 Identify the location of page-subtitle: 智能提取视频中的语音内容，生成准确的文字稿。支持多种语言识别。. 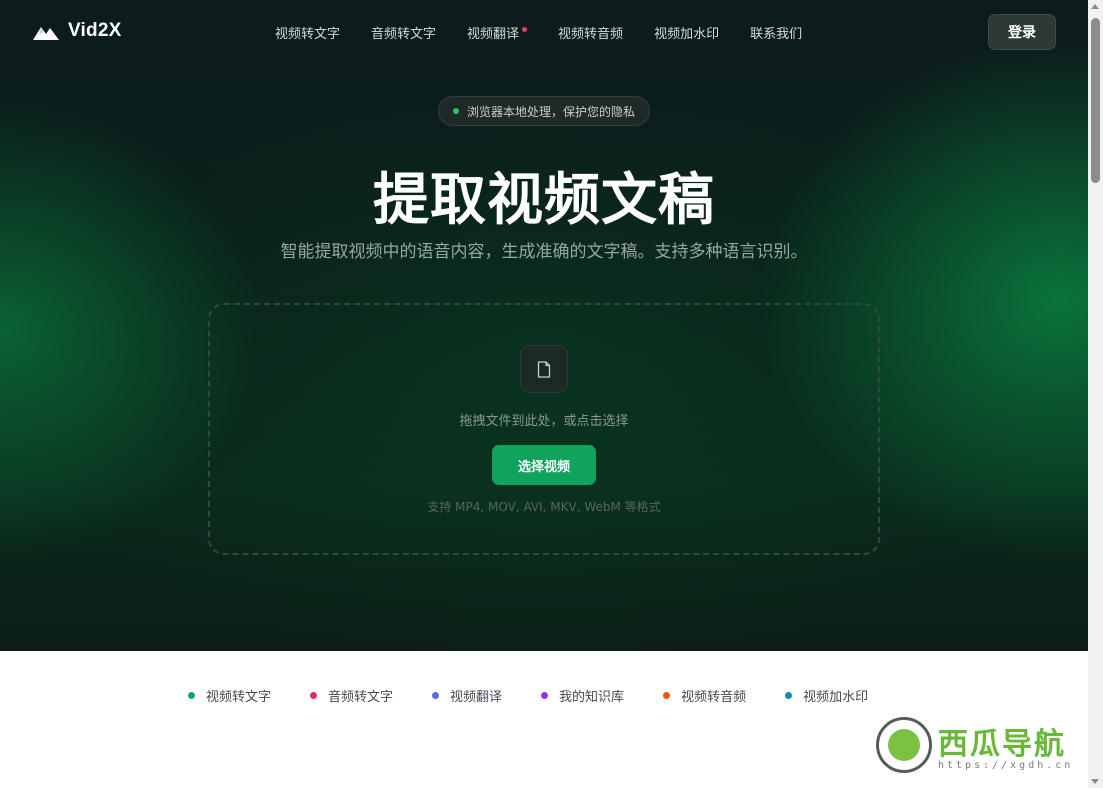
(544, 252).